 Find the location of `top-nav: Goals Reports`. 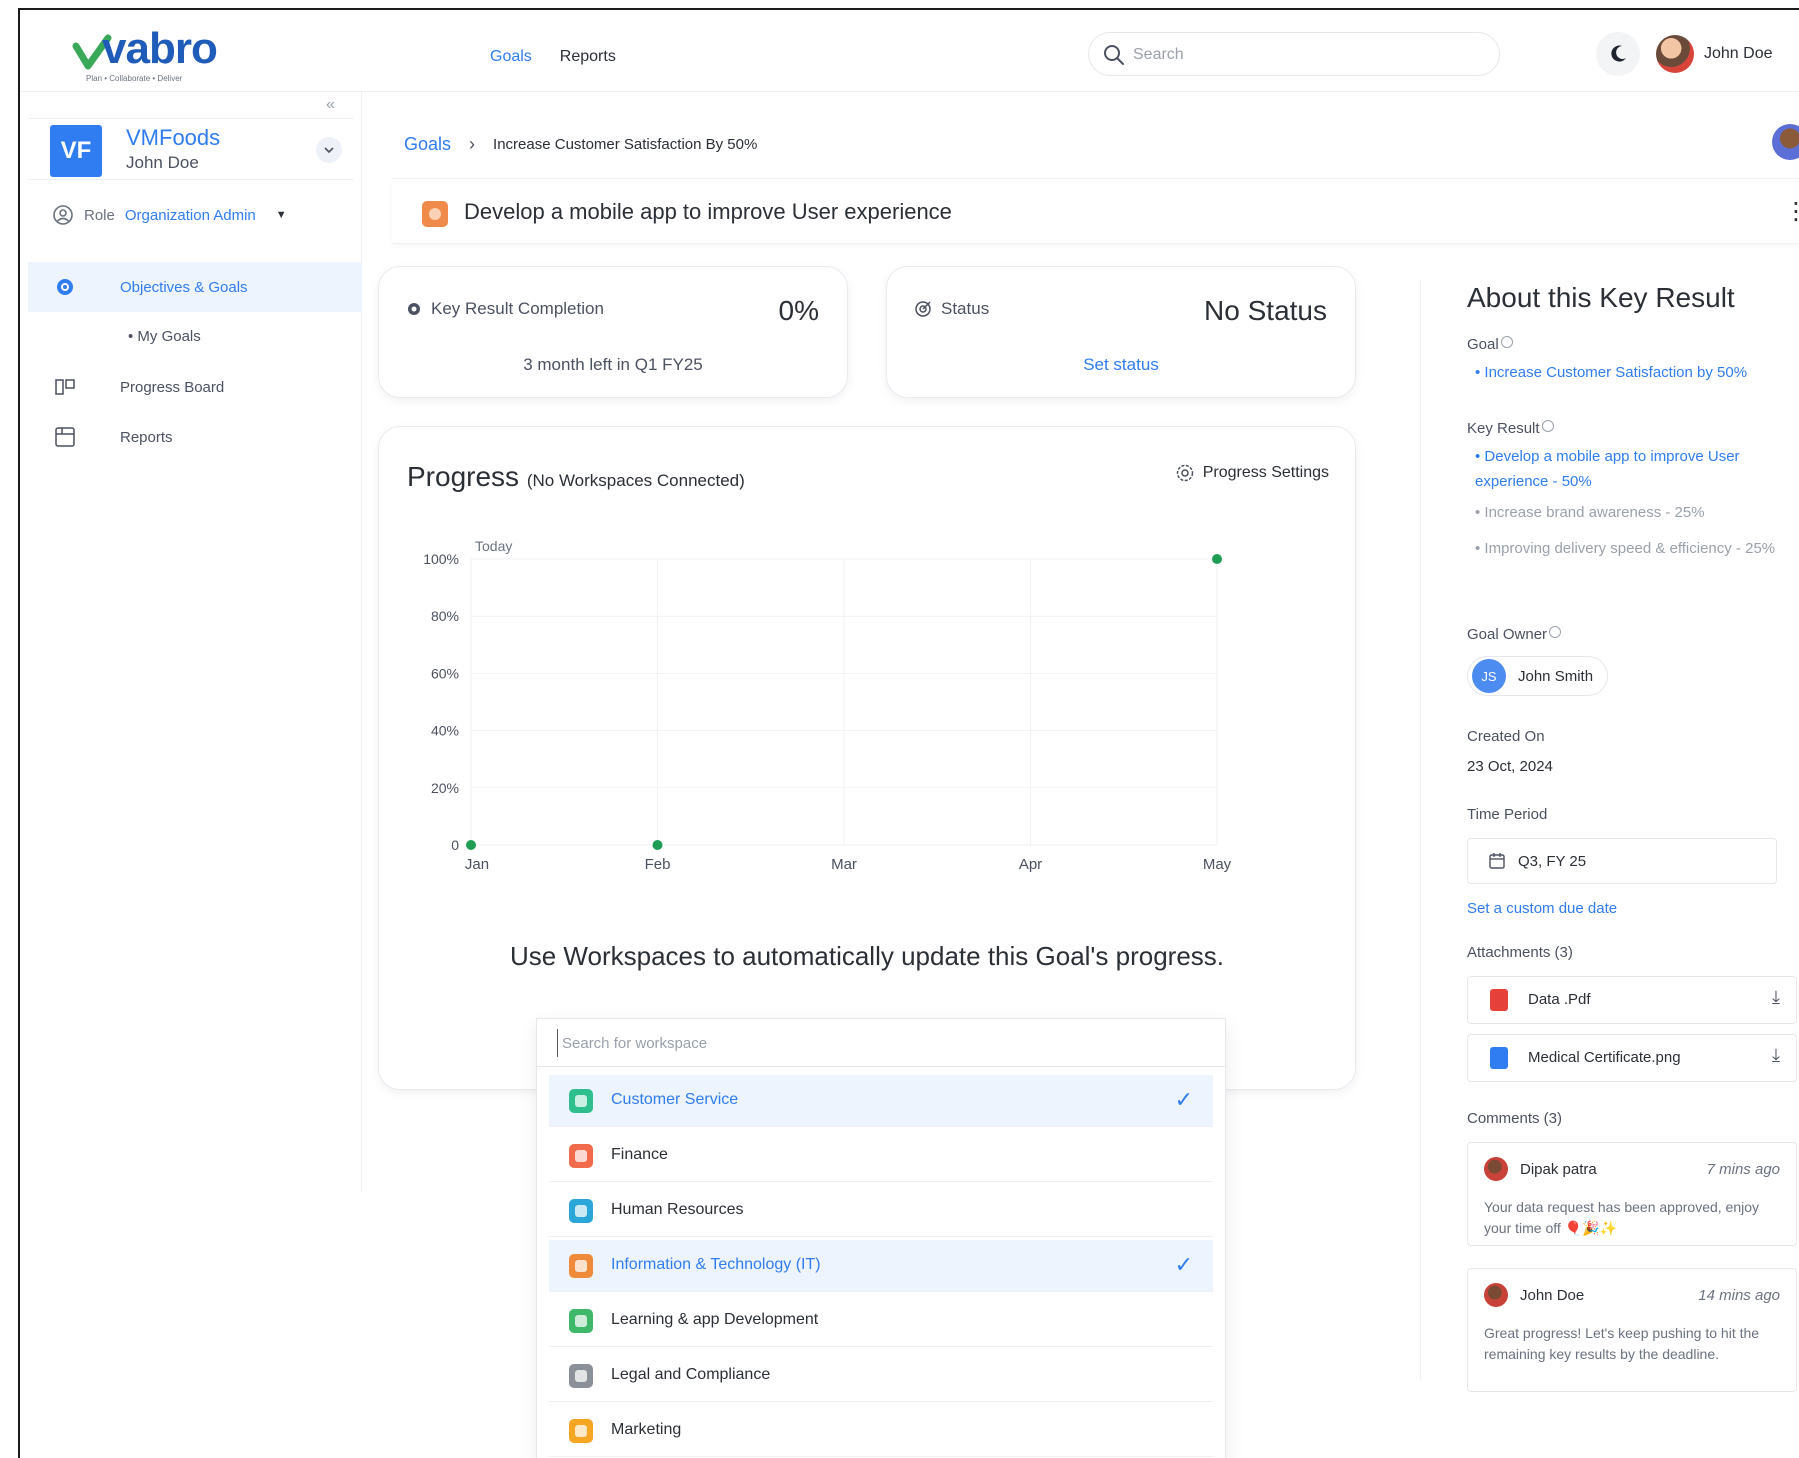

top-nav: Goals Reports is located at coordinates (553, 57).